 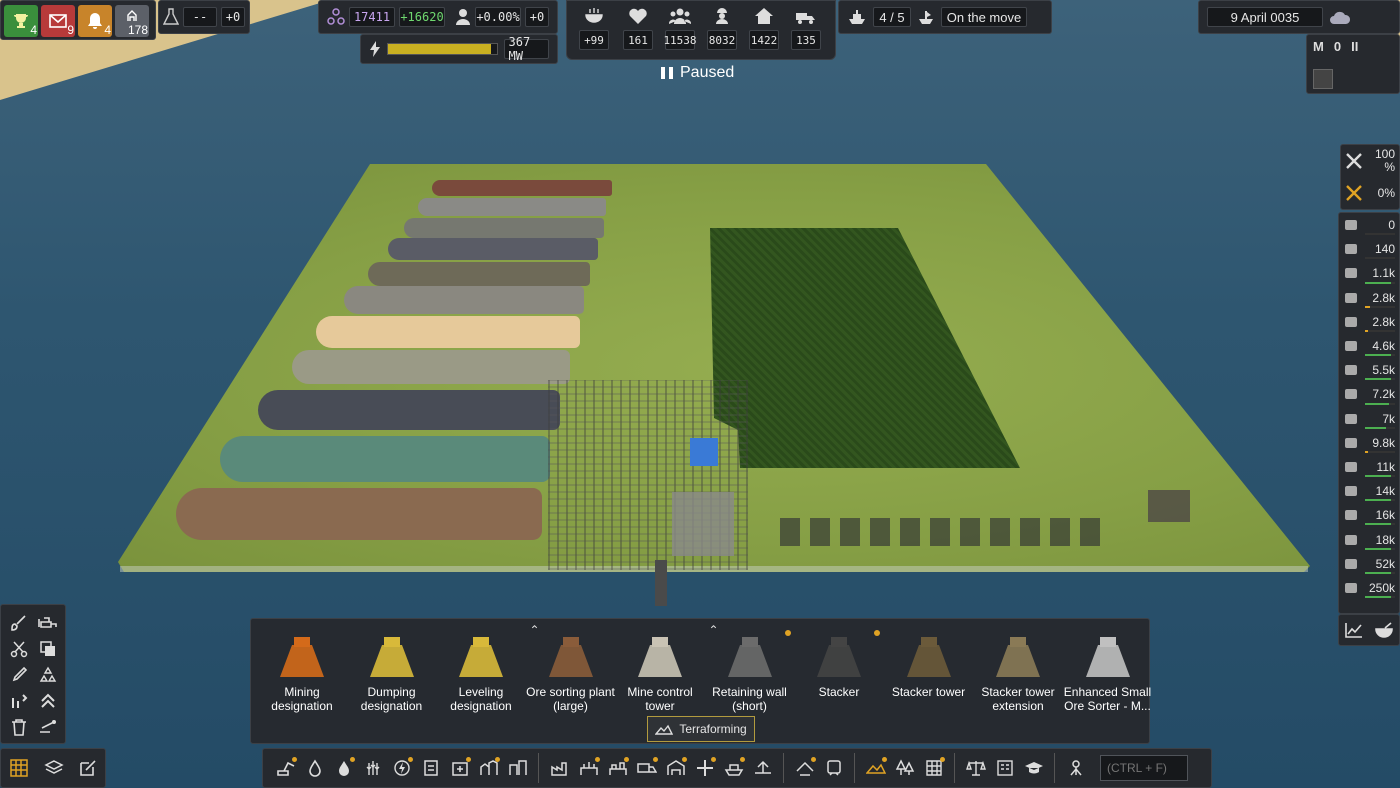 I want to click on toolbar-policies, so click(x=975, y=768).